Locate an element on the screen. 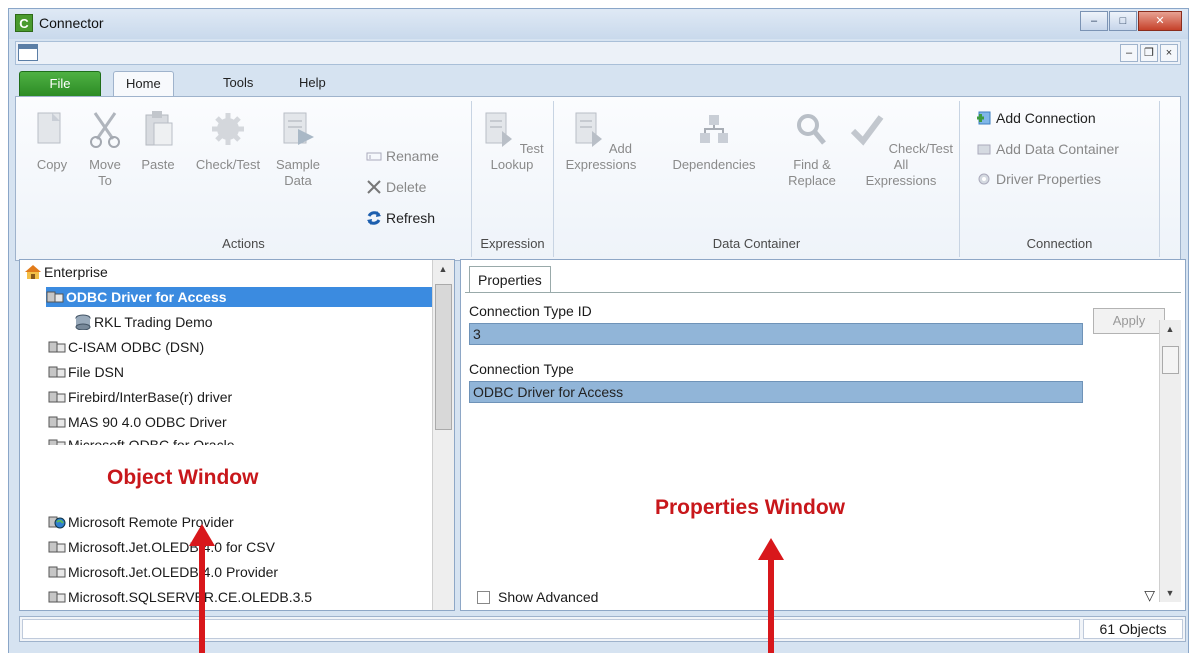 Image resolution: width=1197 pixels, height=653 pixels. data-container-group-label: Data Container is located at coordinates (756, 243).